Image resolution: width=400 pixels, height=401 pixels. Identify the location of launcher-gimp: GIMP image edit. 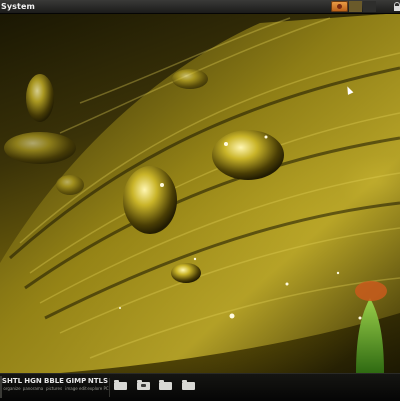
(76, 388).